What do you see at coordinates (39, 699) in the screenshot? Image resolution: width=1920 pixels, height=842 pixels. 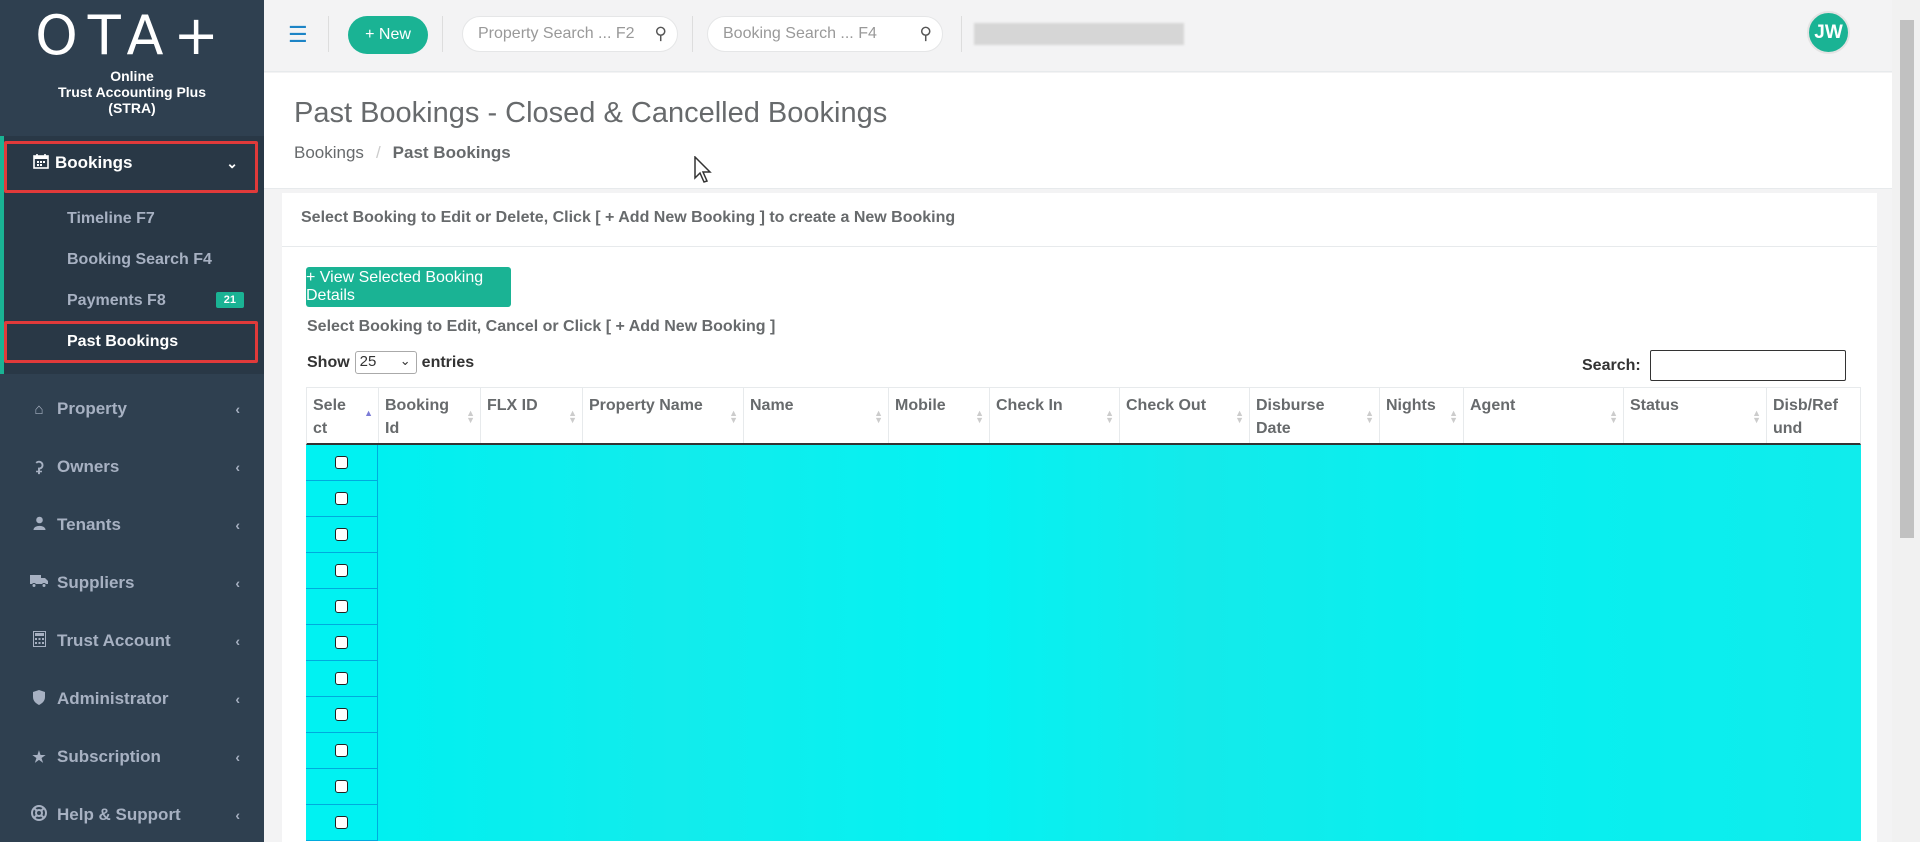 I see `shield-icon` at bounding box center [39, 699].